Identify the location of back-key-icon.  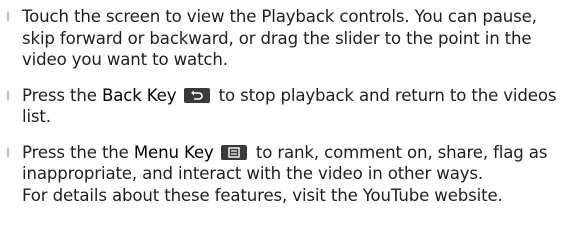
(196, 95).